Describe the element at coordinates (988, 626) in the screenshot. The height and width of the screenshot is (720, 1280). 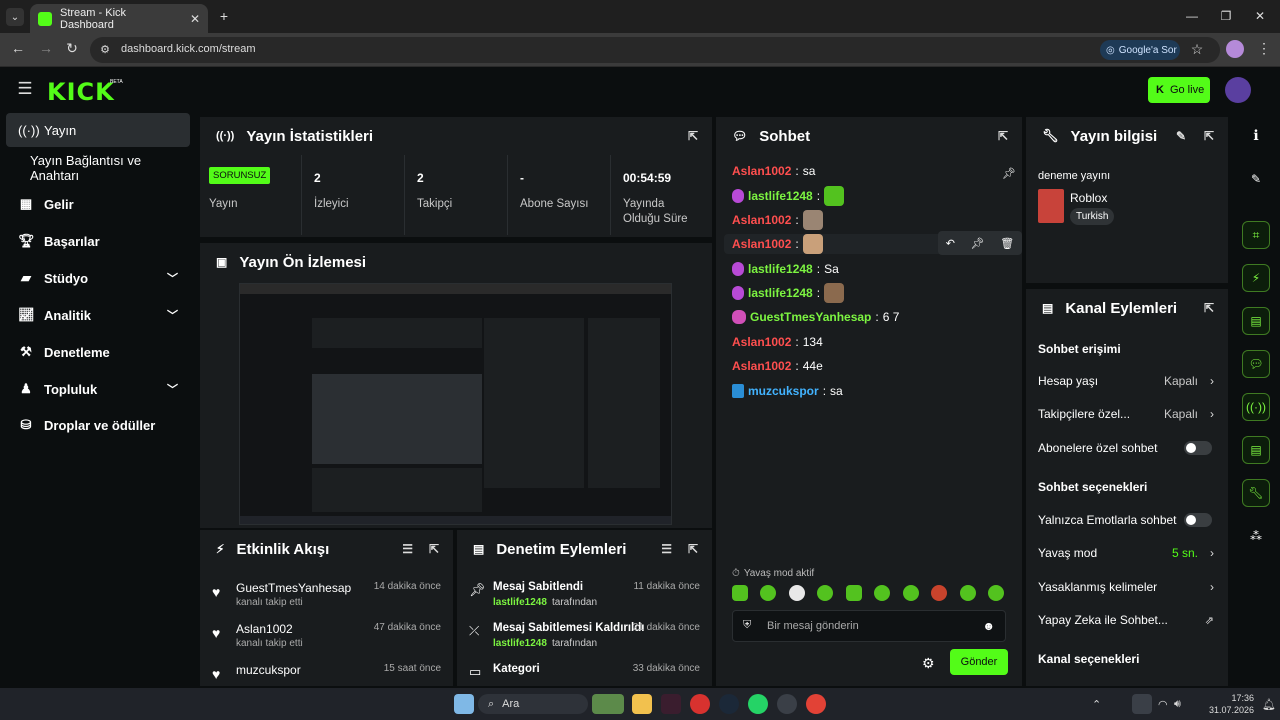
I see `emoji-icon: ☻` at that location.